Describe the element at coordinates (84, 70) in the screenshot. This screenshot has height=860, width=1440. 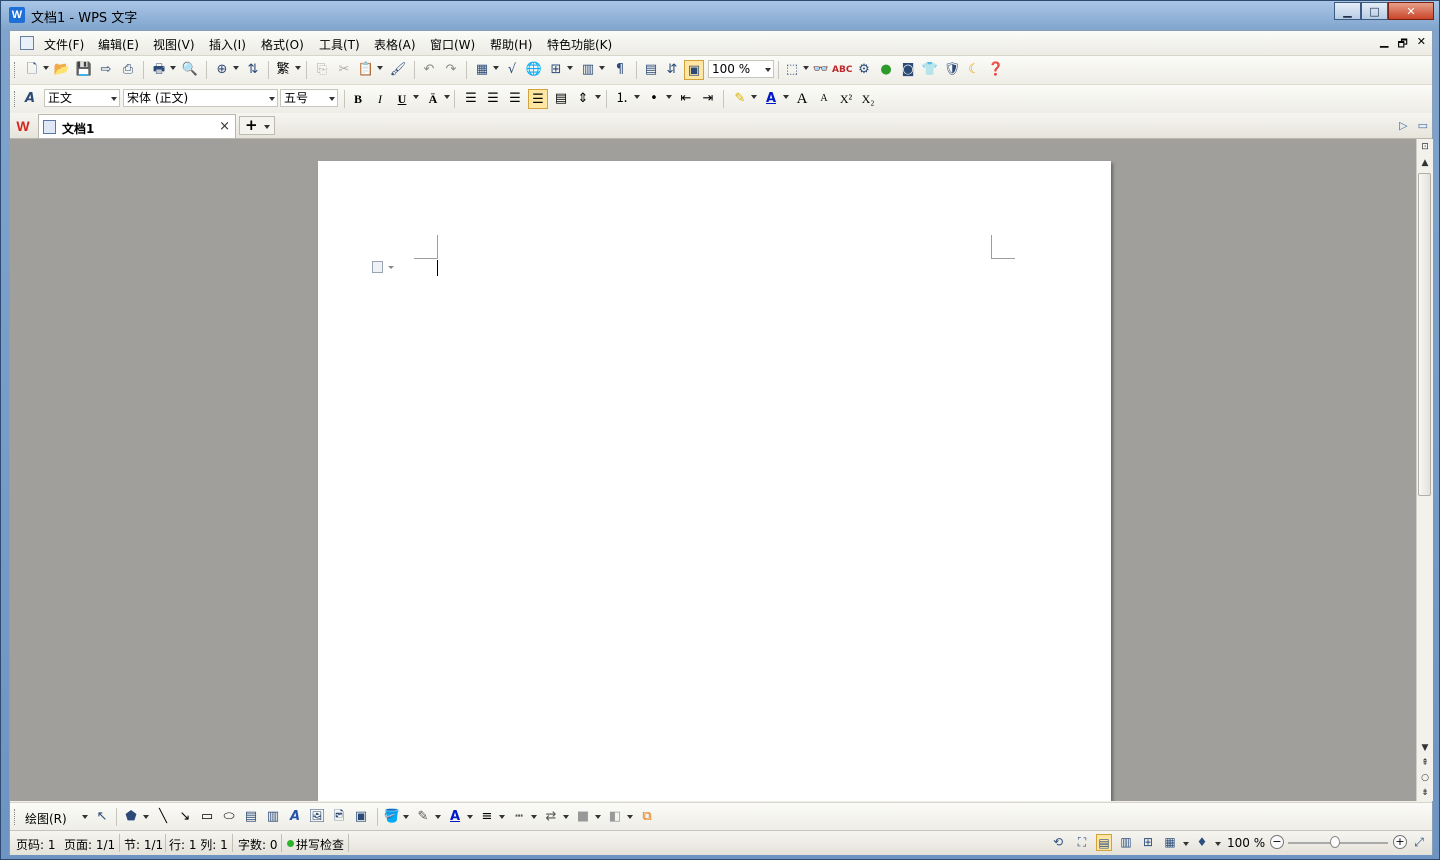
I see `save-icon: 💾` at that location.